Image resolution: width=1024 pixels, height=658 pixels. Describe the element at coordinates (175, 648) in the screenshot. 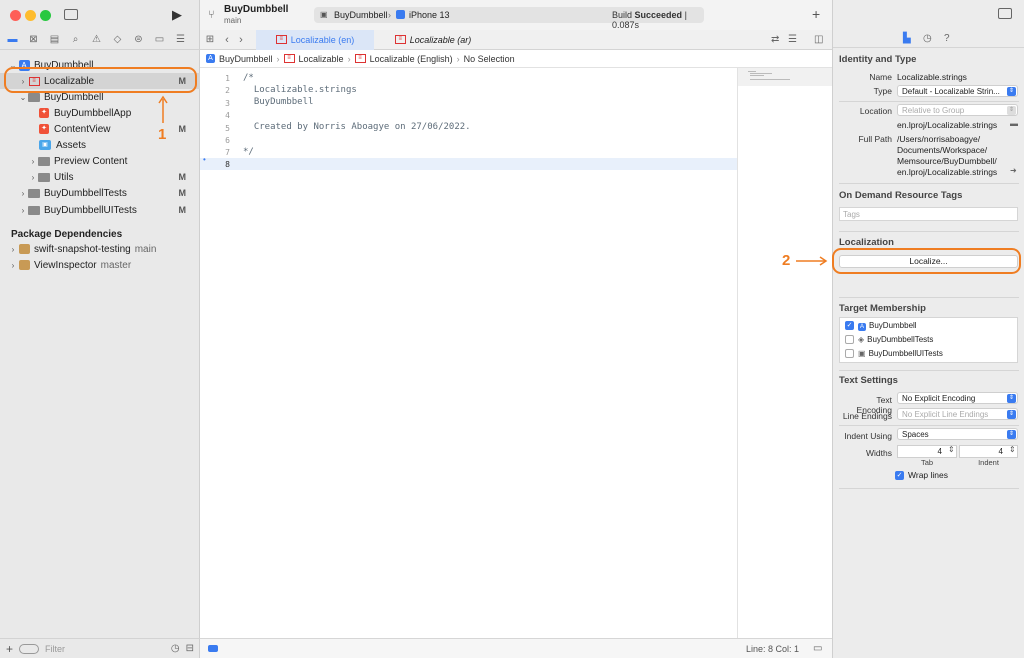

I see `recent-files-icon: ◷` at that location.